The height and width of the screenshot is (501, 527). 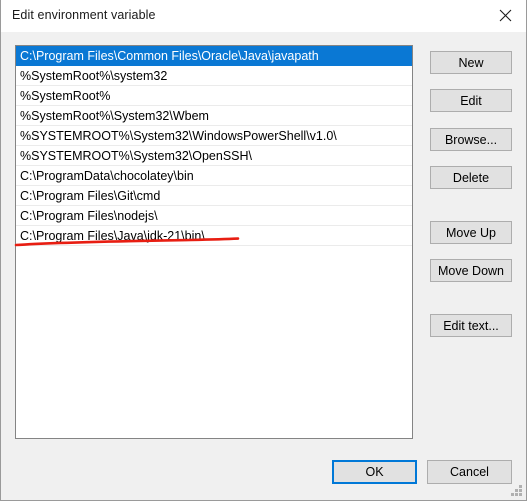 I want to click on list-item: %SYSTEMROOT%\System32\OpenSSH\, so click(x=214, y=156).